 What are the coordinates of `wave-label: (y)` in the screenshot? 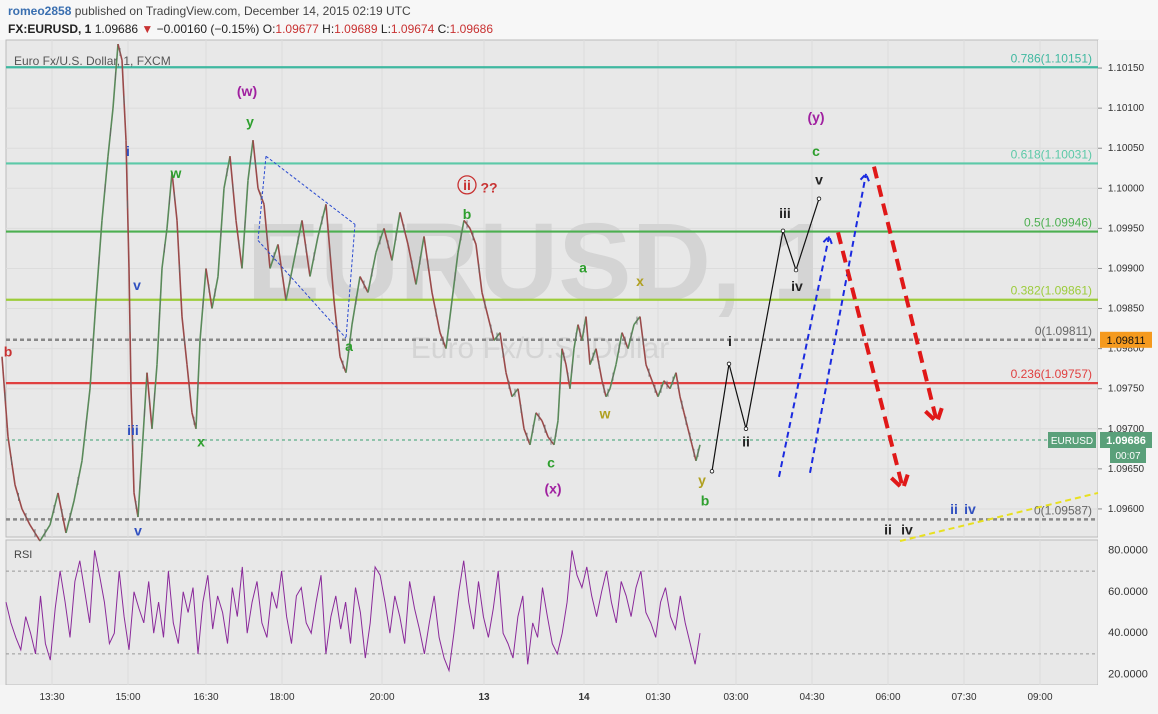 It's located at (815, 117).